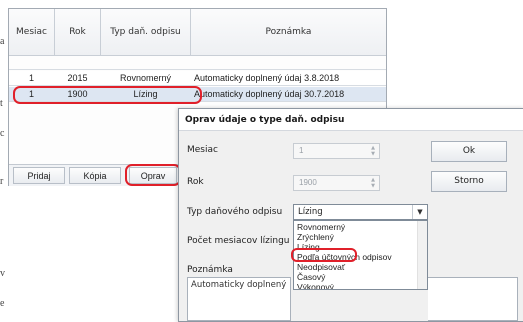  Describe the element at coordinates (39, 175) in the screenshot. I see `add-button: Pridaj` at that location.